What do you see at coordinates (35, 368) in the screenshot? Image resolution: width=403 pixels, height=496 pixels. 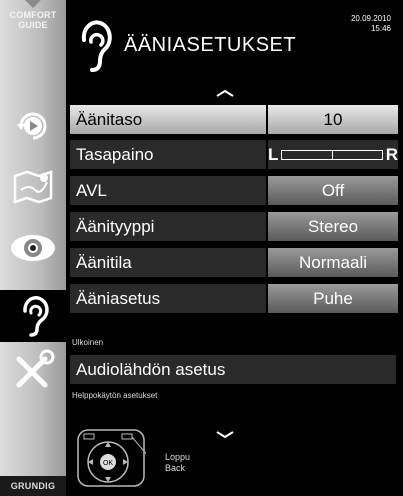 I see `tools-icon` at bounding box center [35, 368].